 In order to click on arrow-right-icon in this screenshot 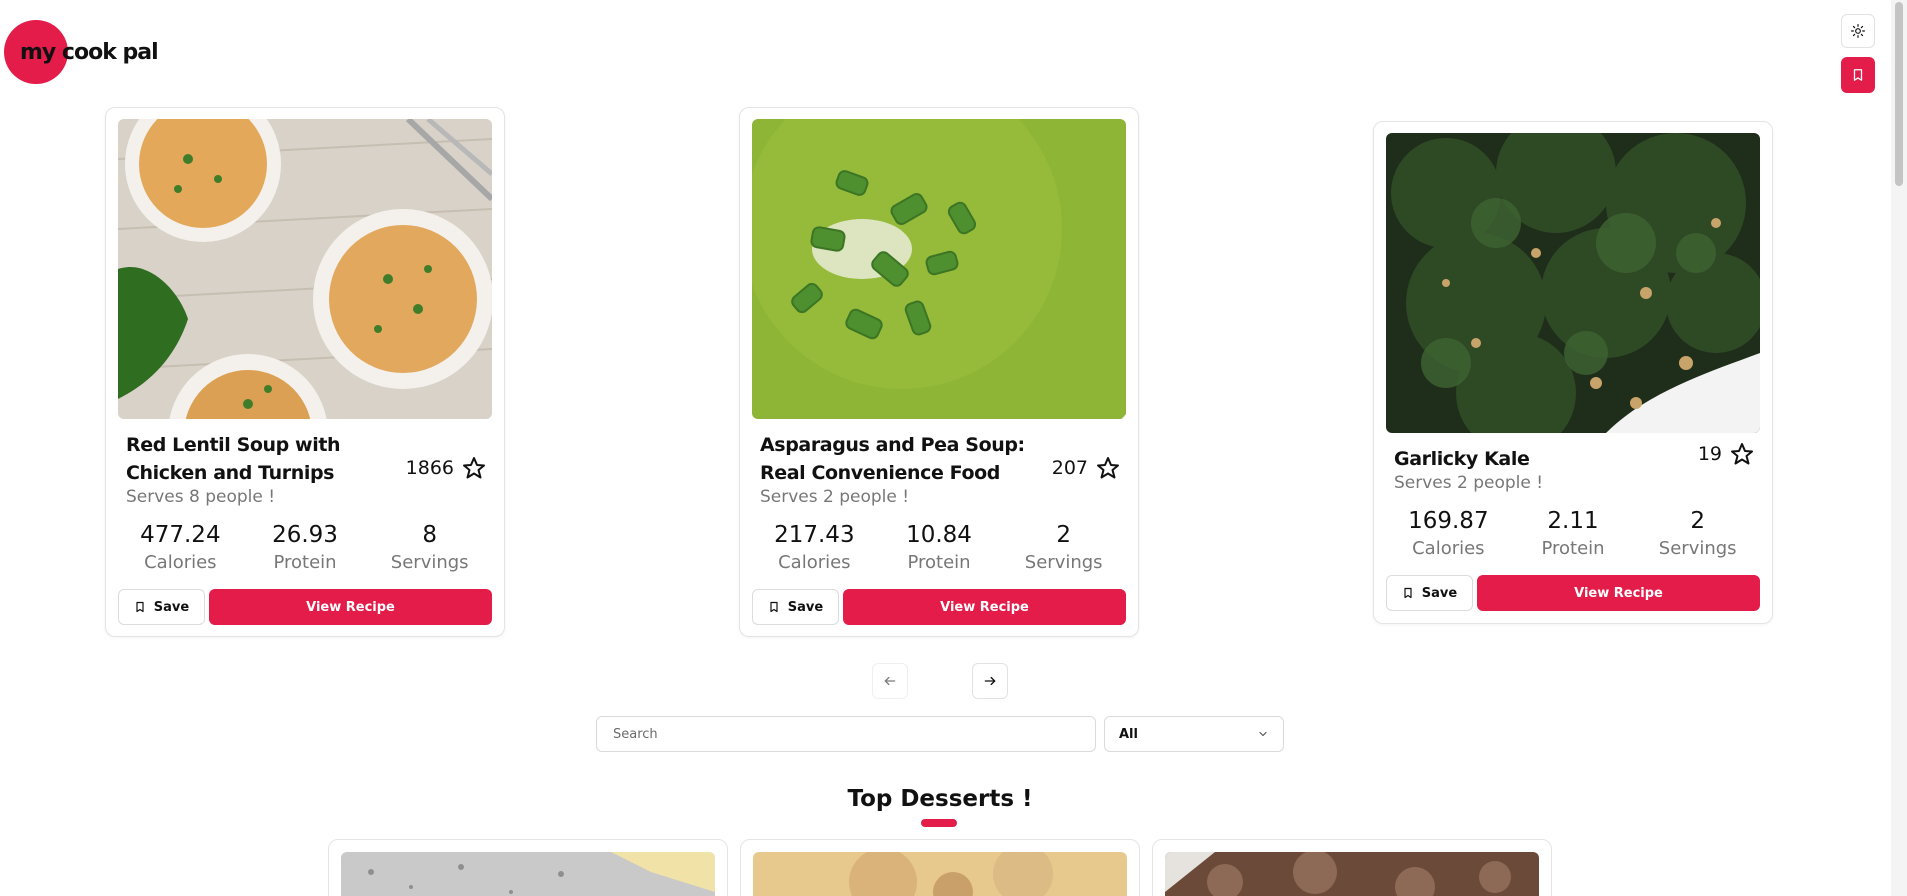, I will do `click(990, 681)`.